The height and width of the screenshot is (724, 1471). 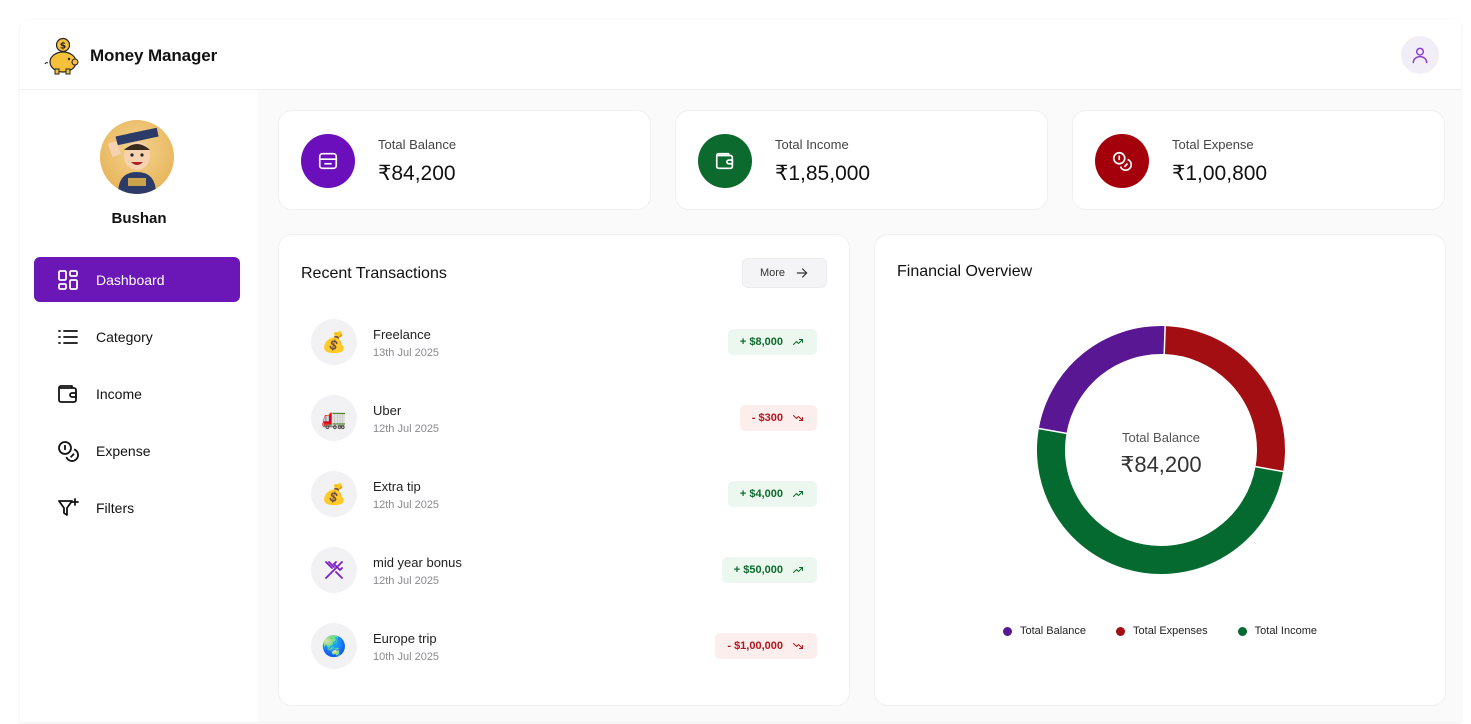 What do you see at coordinates (417, 144) in the screenshot?
I see `stat-label: Total Balance` at bounding box center [417, 144].